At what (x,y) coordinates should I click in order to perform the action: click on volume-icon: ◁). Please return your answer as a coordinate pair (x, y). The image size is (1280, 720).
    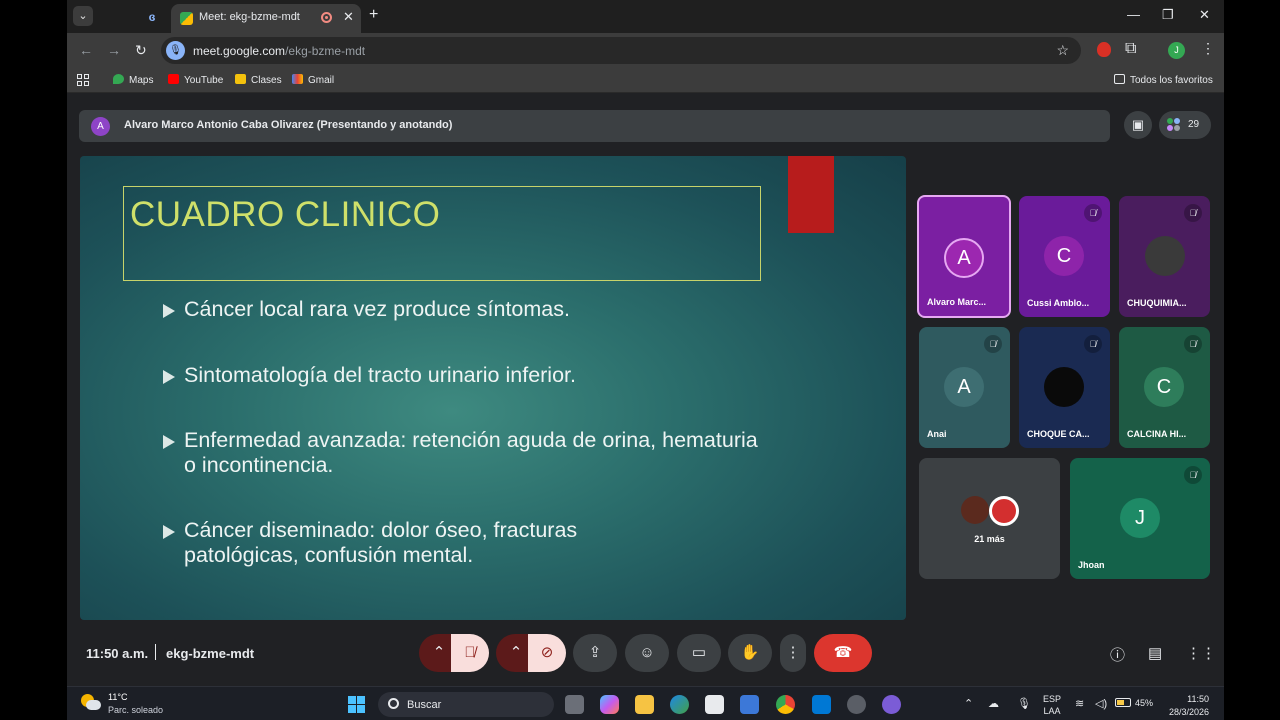
    Looking at the image, I should click on (1101, 703).